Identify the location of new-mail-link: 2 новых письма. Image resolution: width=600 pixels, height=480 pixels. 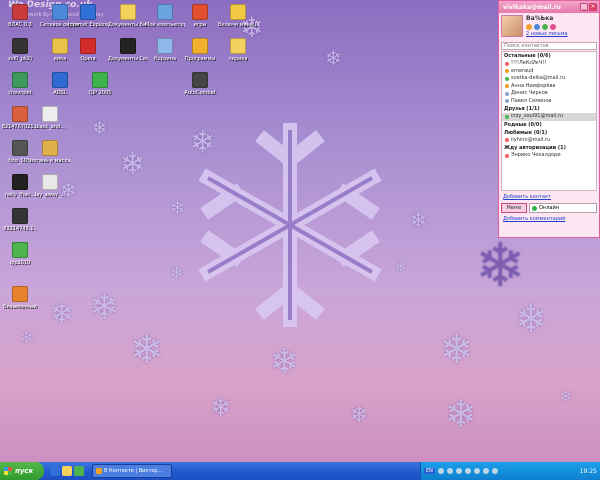
(547, 34).